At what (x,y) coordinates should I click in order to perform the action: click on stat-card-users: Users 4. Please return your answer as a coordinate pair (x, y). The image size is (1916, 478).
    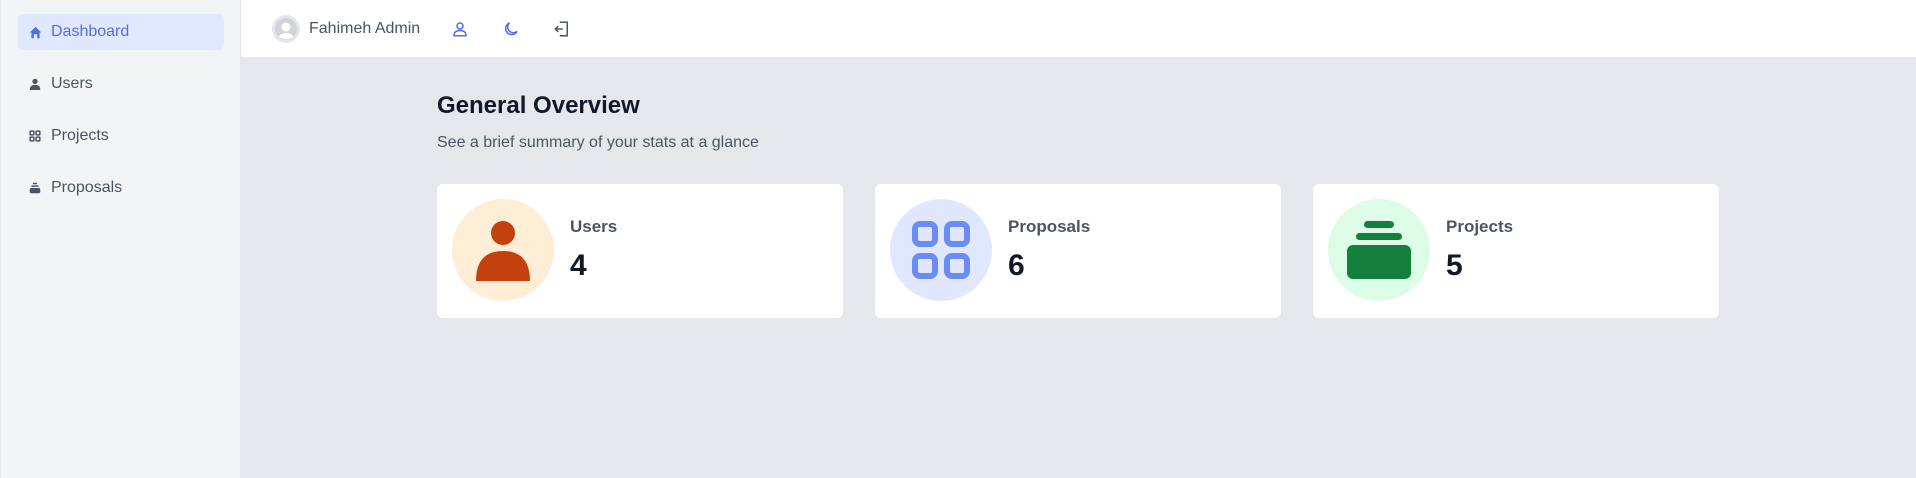
    Looking at the image, I should click on (640, 251).